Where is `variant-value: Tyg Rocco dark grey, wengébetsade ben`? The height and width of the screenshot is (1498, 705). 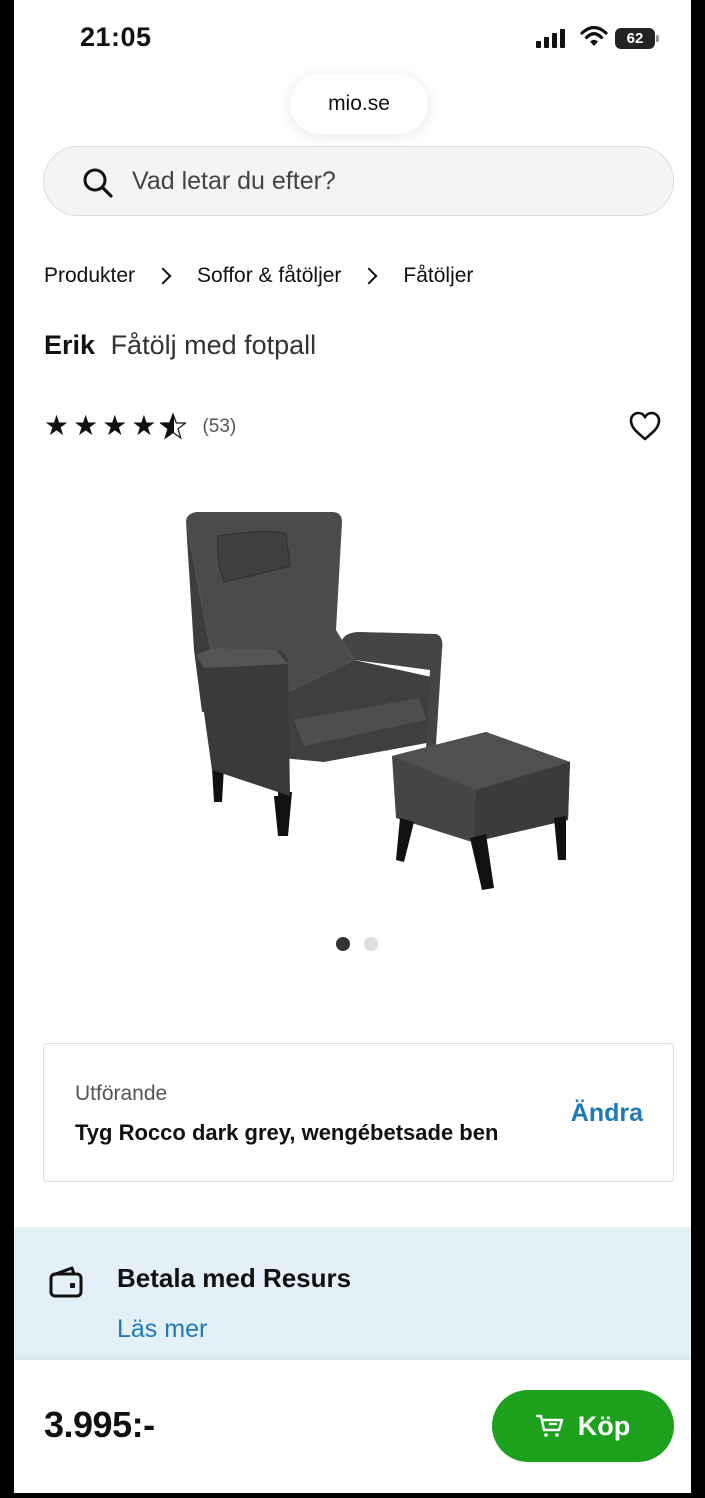 variant-value: Tyg Rocco dark grey, wengébetsade ben is located at coordinates (287, 1132).